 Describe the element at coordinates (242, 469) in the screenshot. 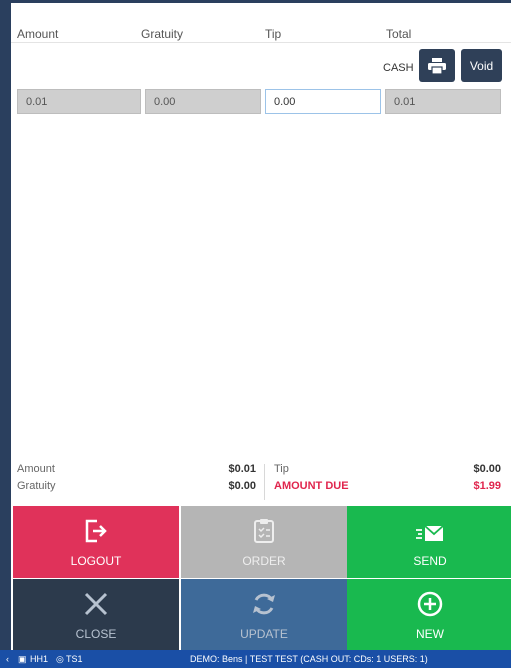

I see `summary-amount-value: $0.01` at that location.